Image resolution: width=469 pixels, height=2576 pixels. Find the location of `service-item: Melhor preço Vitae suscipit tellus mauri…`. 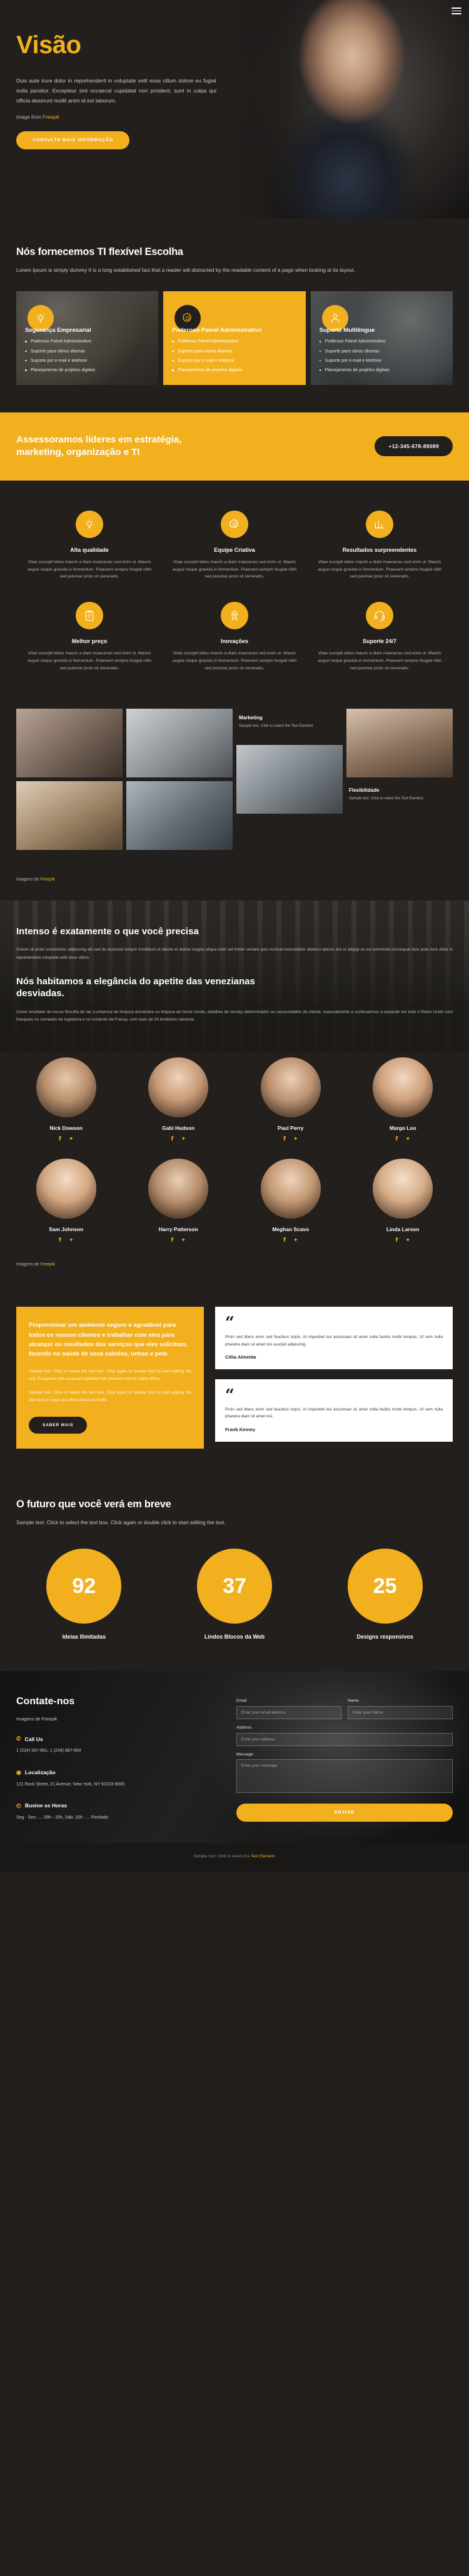

service-item: Melhor preço Vitae suscipit tellus mauri… is located at coordinates (89, 637).